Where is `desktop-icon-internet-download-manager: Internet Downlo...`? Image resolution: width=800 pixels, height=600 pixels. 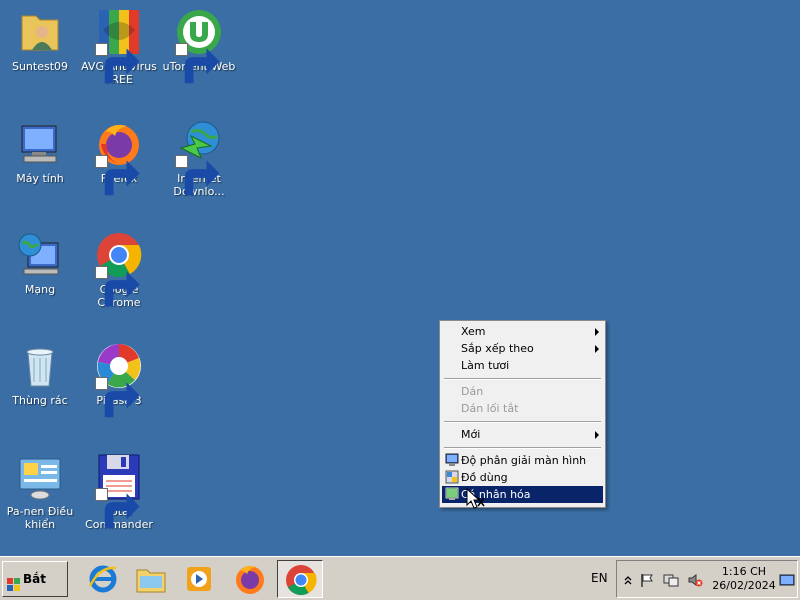 desktop-icon-internet-download-manager: Internet Downlo... is located at coordinates (199, 159).